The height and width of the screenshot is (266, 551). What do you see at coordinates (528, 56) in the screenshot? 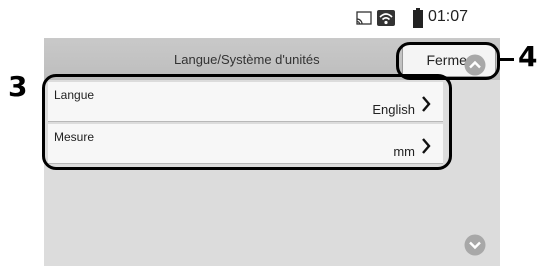
I see `callout-number-close: 4` at bounding box center [528, 56].